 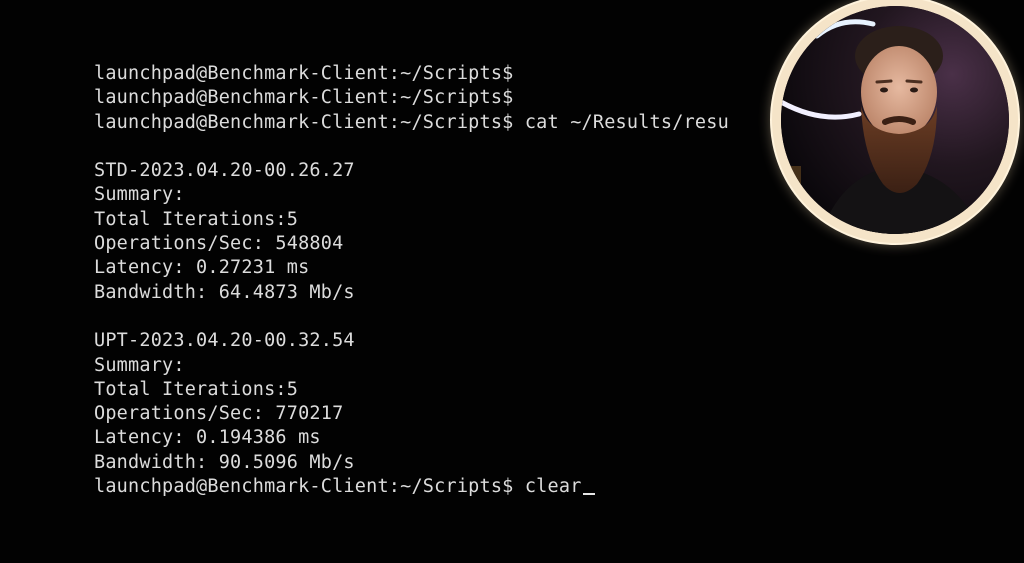 What do you see at coordinates (207, 438) in the screenshot?
I see `terminal-line: Latency: 0.194386 ms` at bounding box center [207, 438].